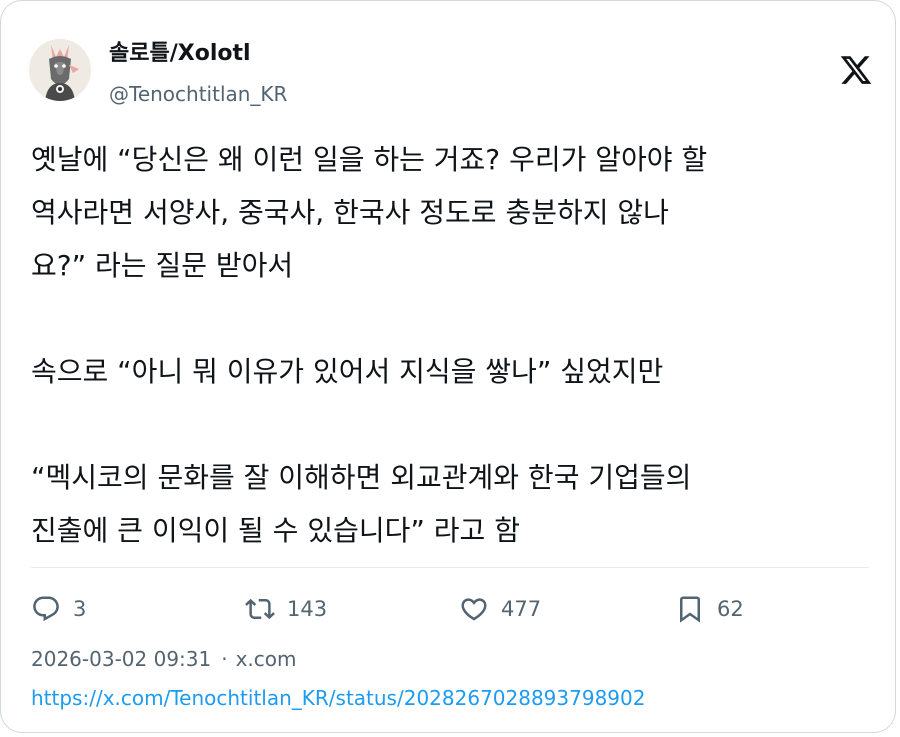 This screenshot has height=737, width=900. Describe the element at coordinates (361, 477) in the screenshot. I see `tweet-line: “멕시코의 문화를 잘 이해하면 외교관계와 한국 기업들의` at that location.